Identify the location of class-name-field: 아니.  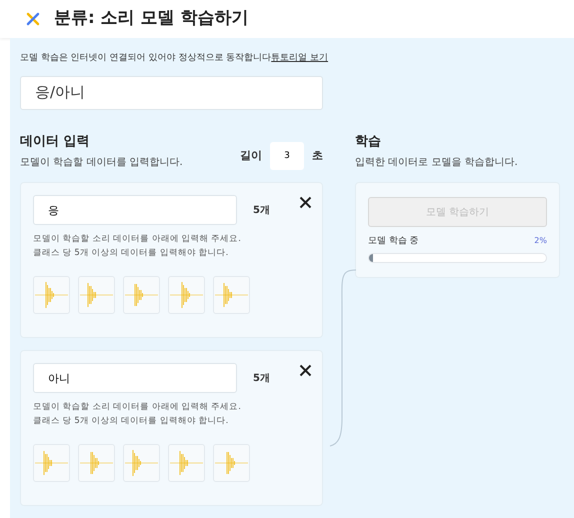
(135, 378).